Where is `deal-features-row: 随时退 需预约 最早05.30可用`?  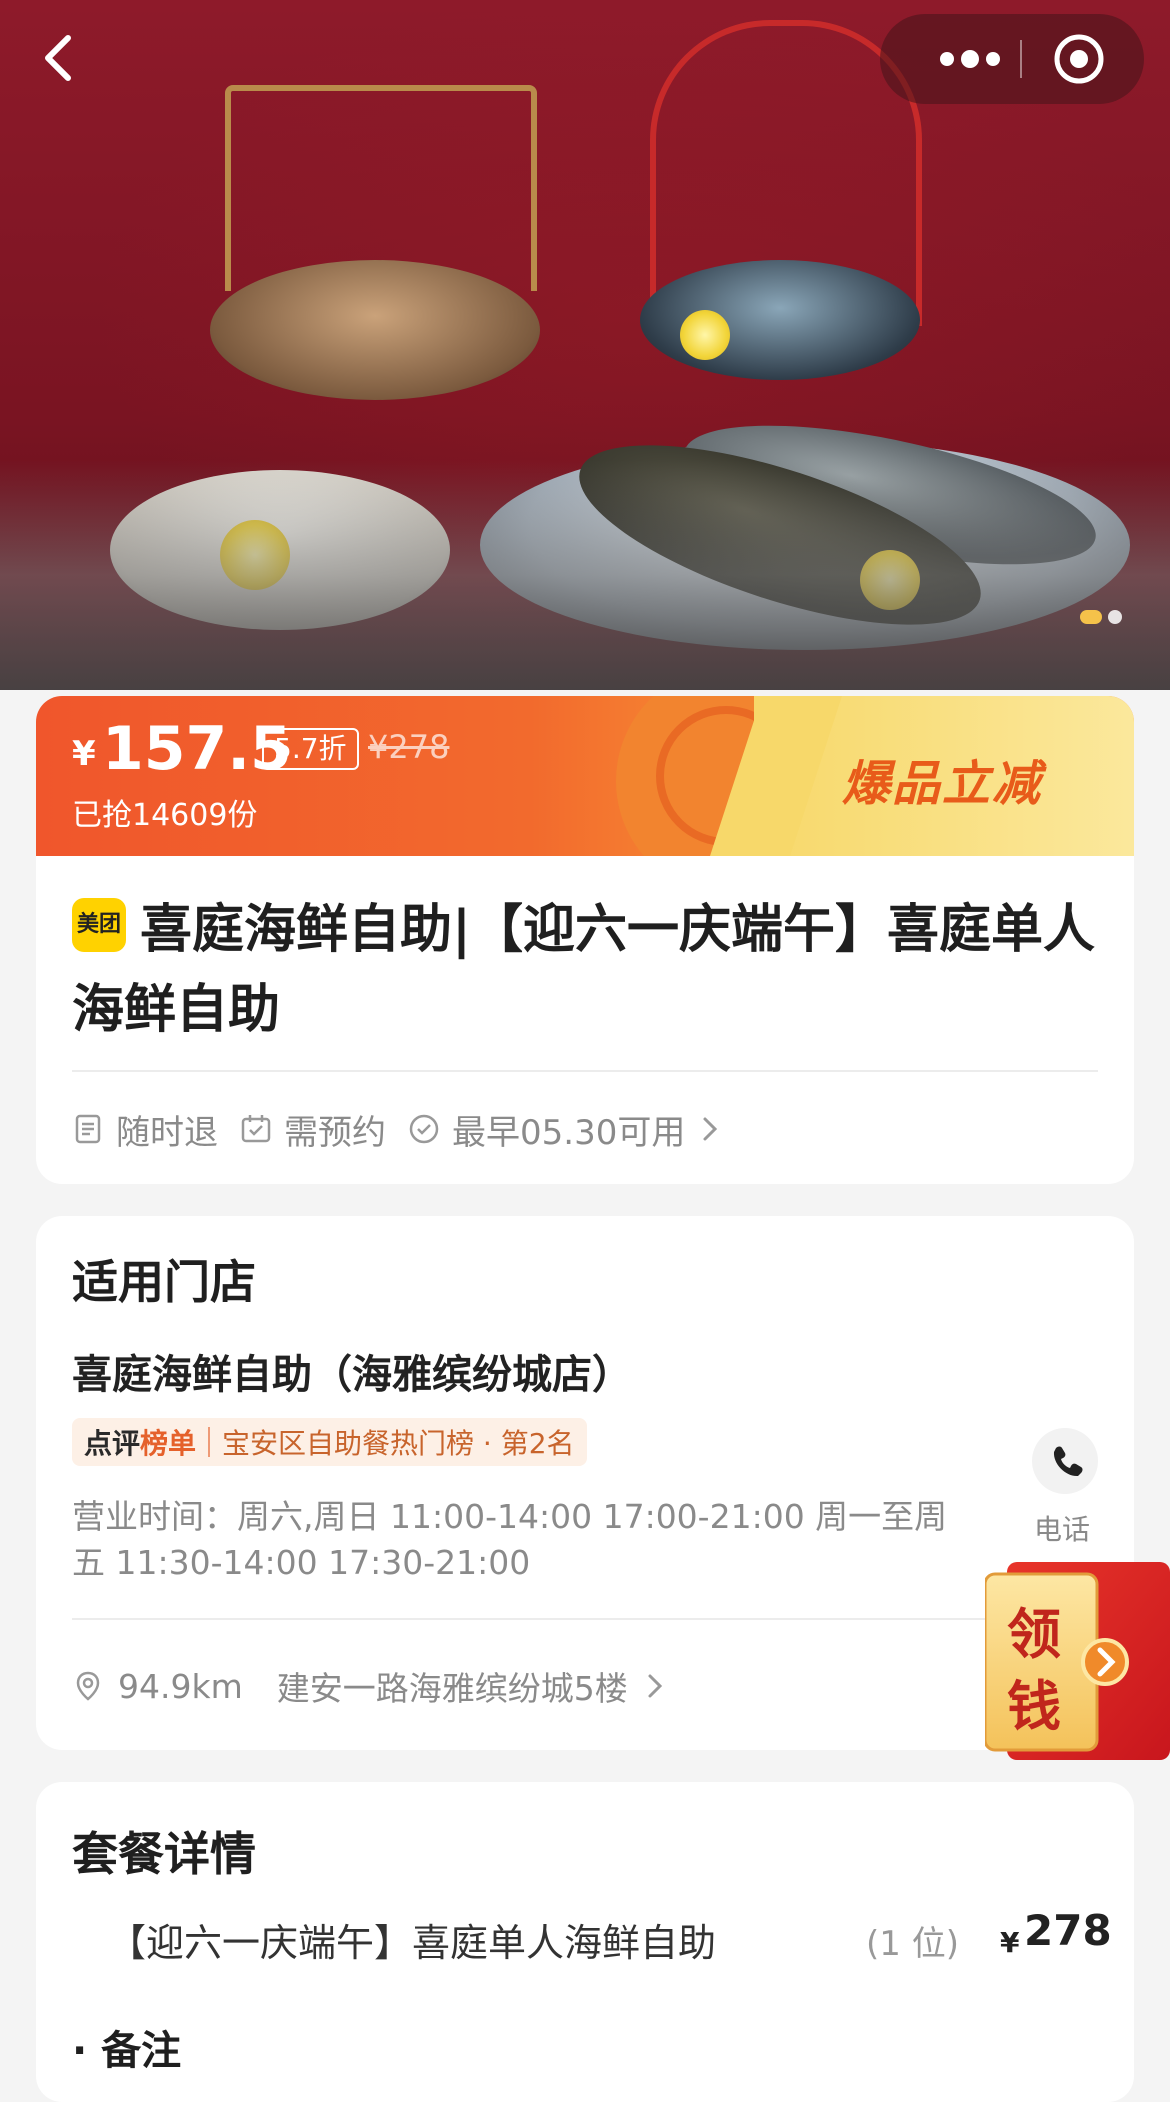
deal-features-row: 随时退 需预约 最早05.30可用 is located at coordinates (408, 1129).